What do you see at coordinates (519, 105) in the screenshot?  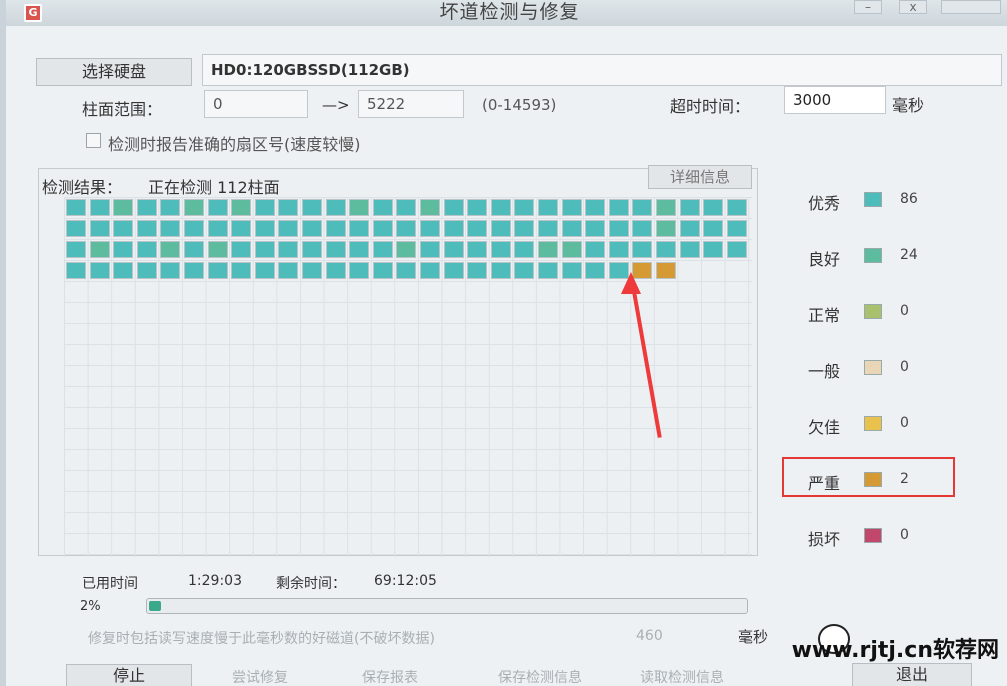 I see `cylinder-range-hint: (0-14593)` at bounding box center [519, 105].